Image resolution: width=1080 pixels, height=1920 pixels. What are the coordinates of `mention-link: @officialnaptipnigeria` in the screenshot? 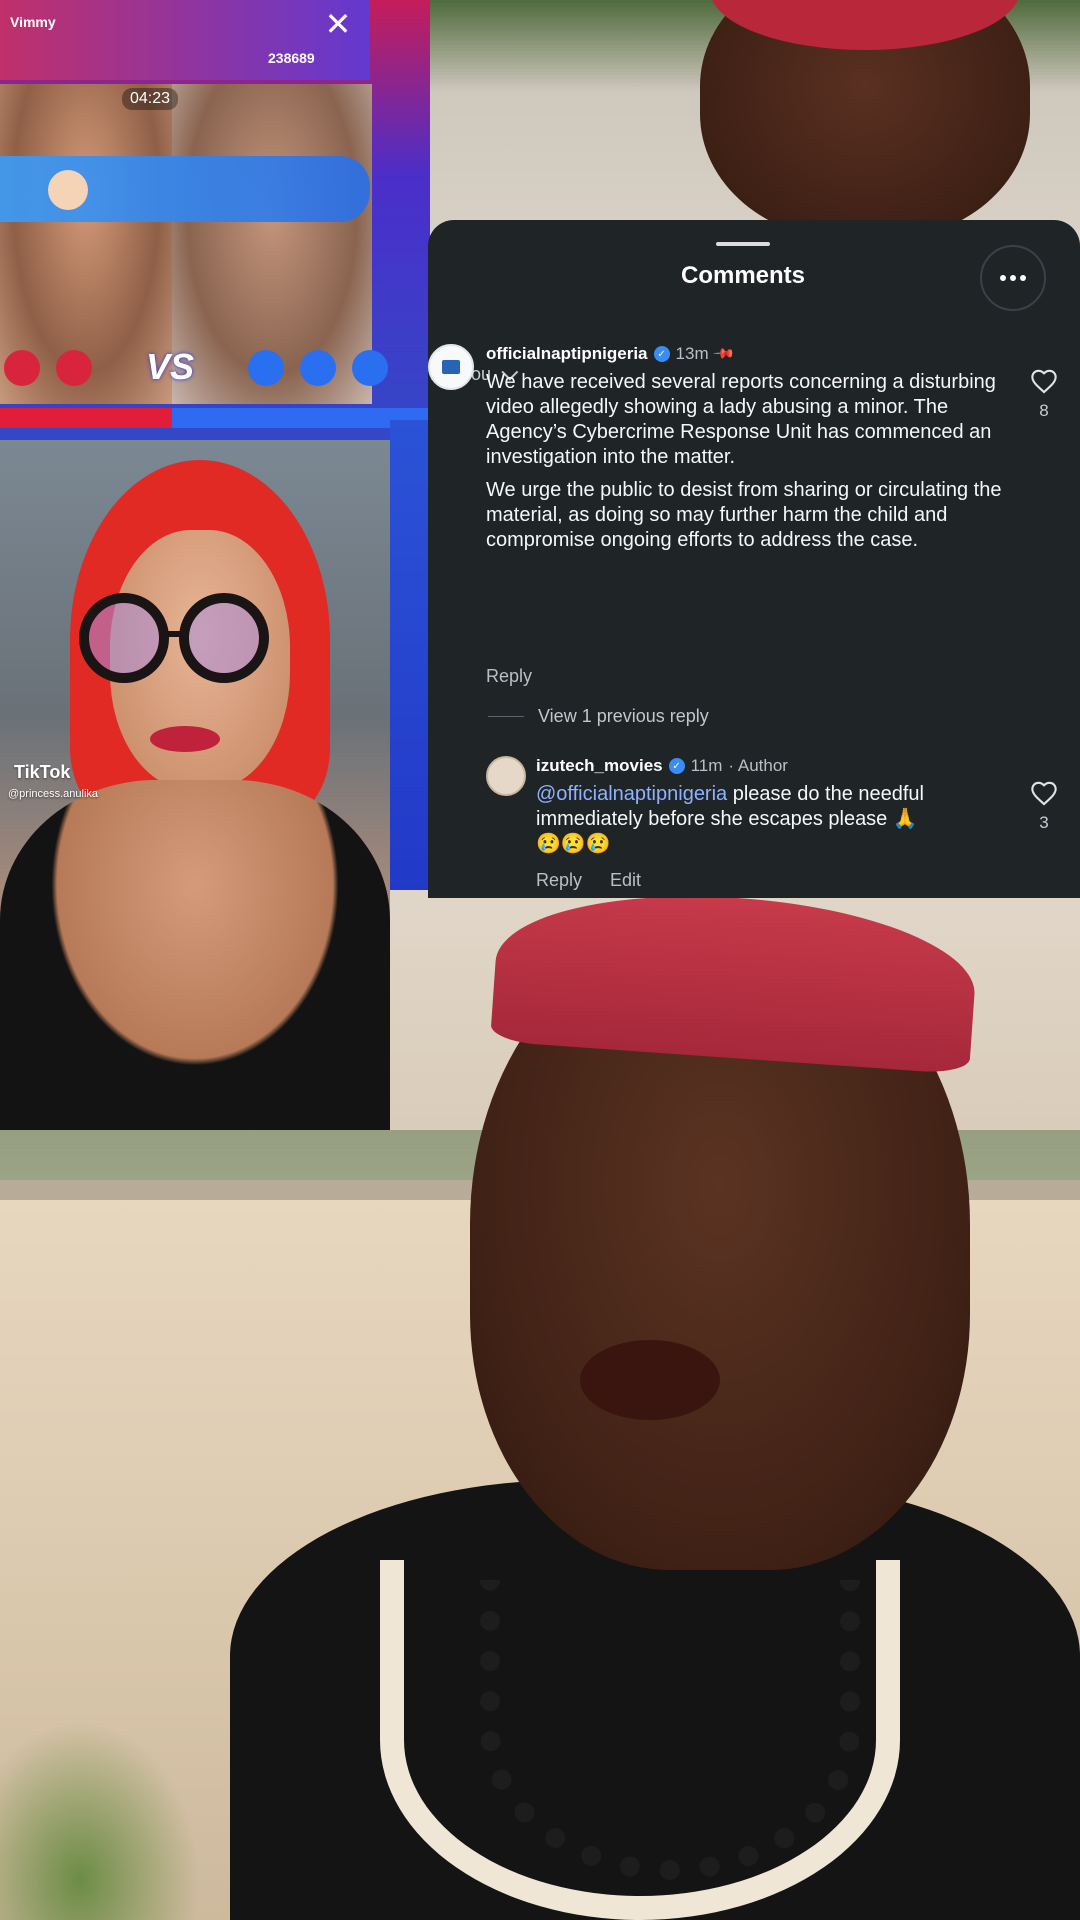 It's located at (631, 794).